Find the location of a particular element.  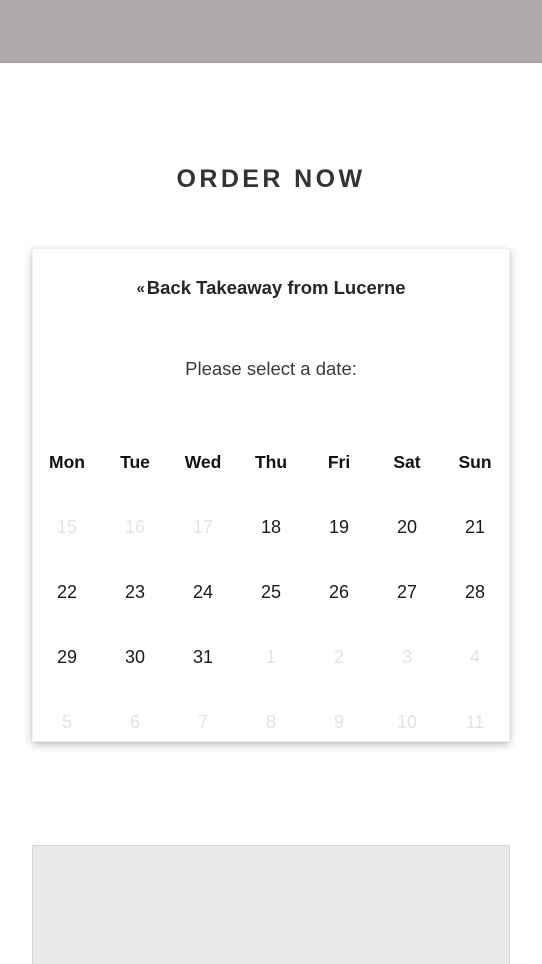

calendar-day-available: 28 is located at coordinates (475, 592).